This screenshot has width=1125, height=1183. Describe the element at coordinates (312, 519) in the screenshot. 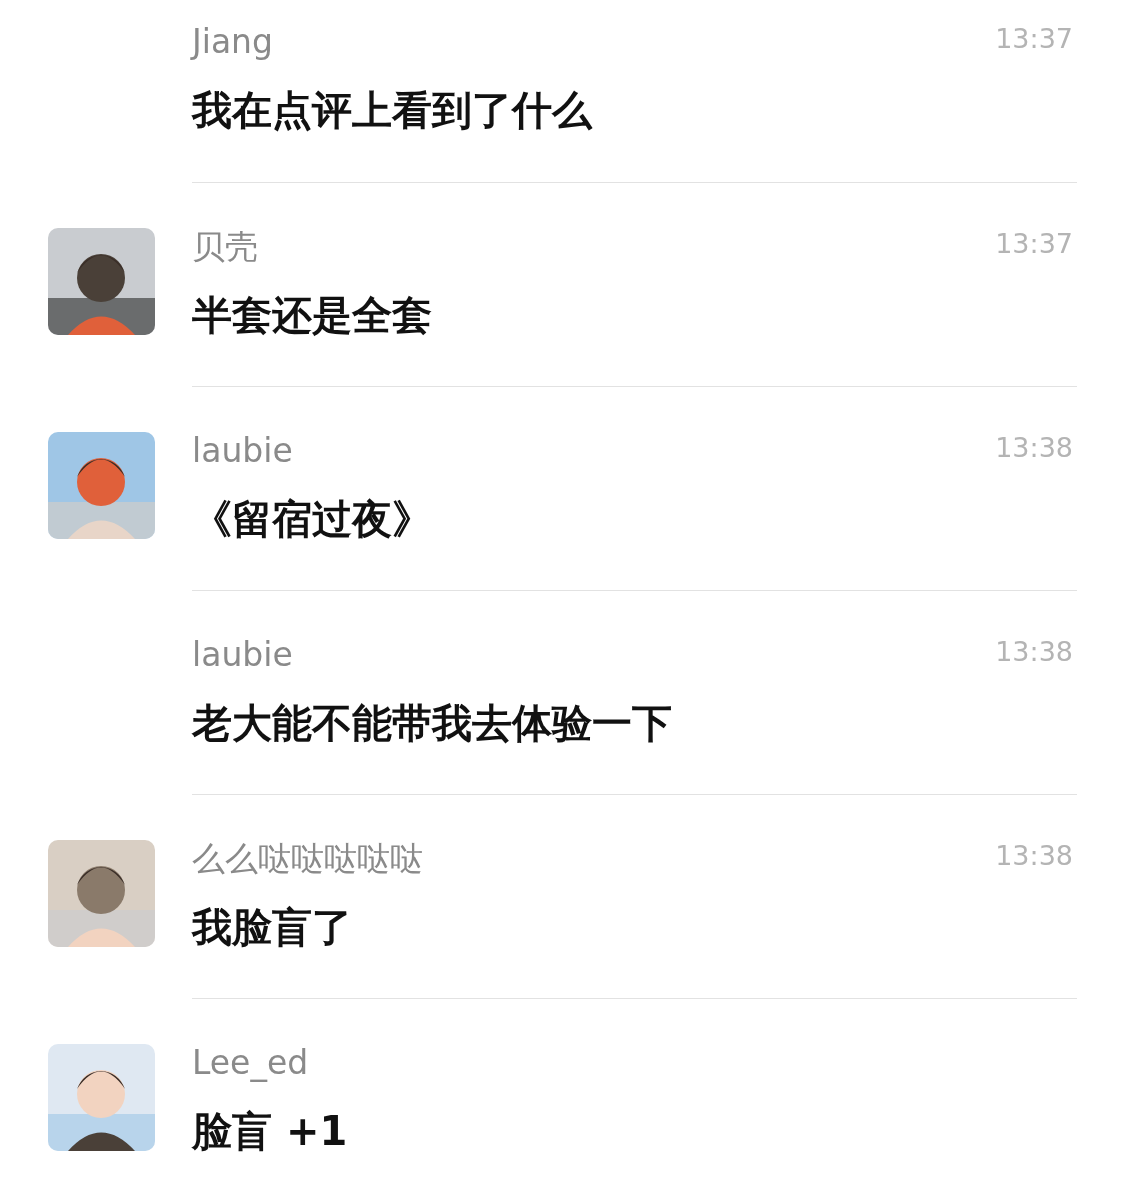

I see `message-text: 《留宿过夜》` at that location.